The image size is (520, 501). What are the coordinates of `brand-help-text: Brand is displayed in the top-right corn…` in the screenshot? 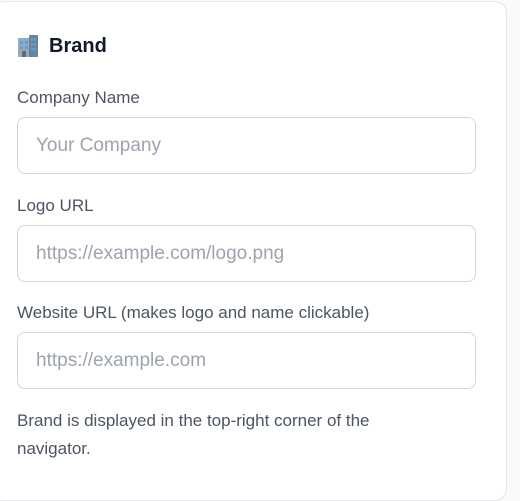 It's located at (193, 434).